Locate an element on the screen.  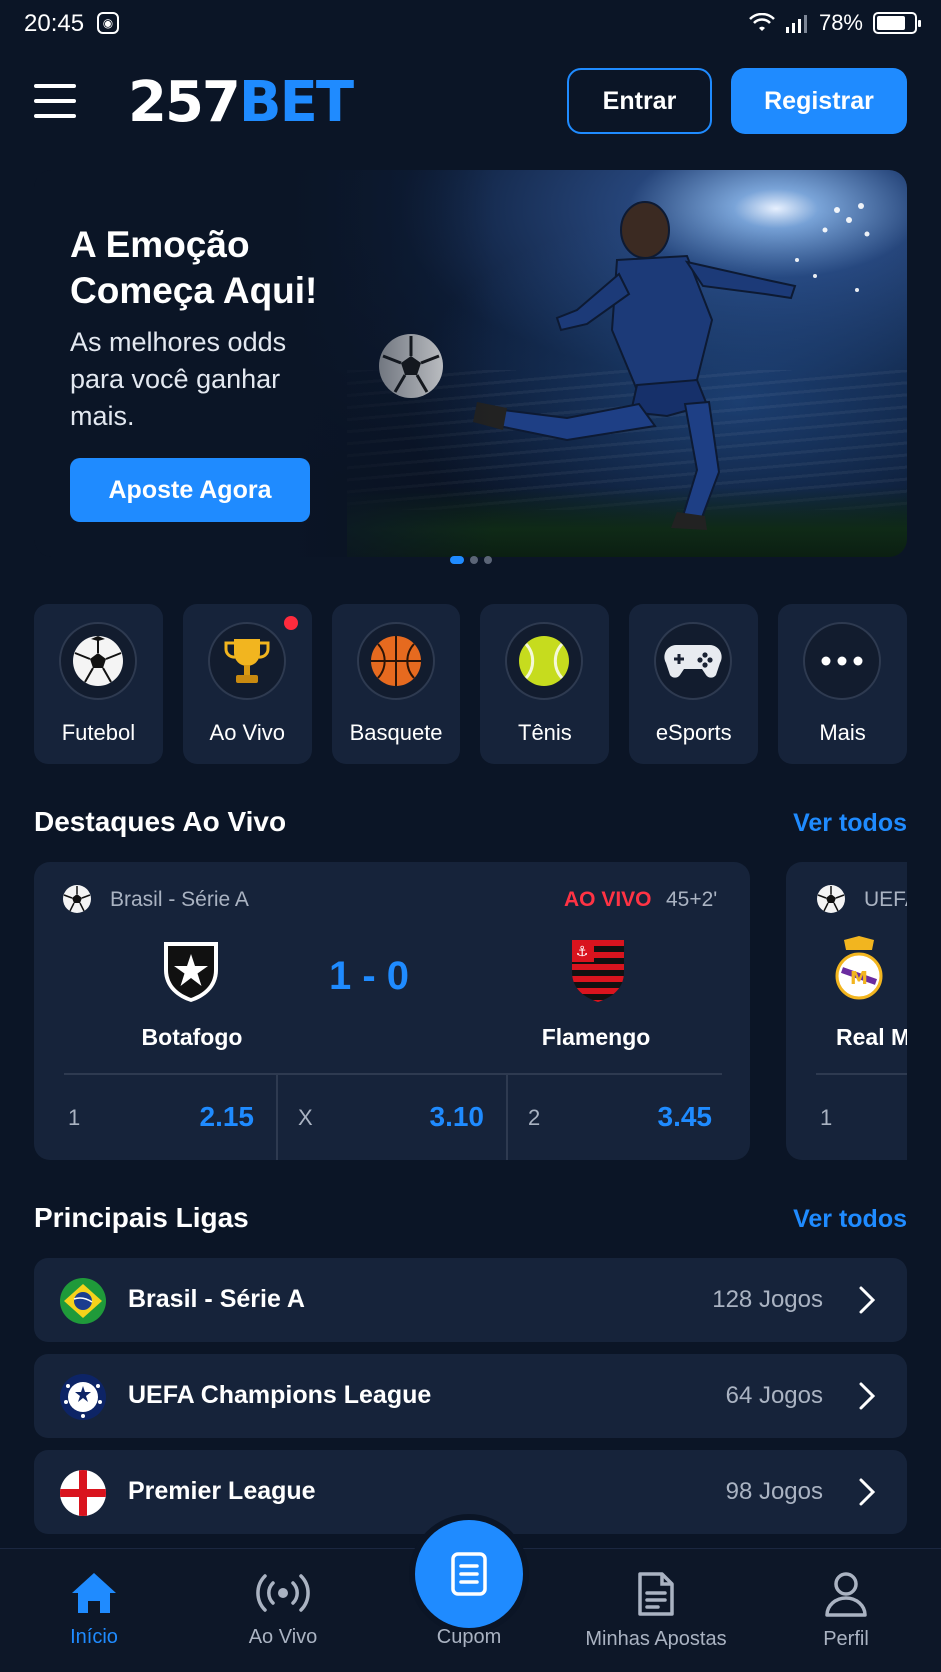
nav-label: Minhas Apostas is located at coordinates (656, 1639).